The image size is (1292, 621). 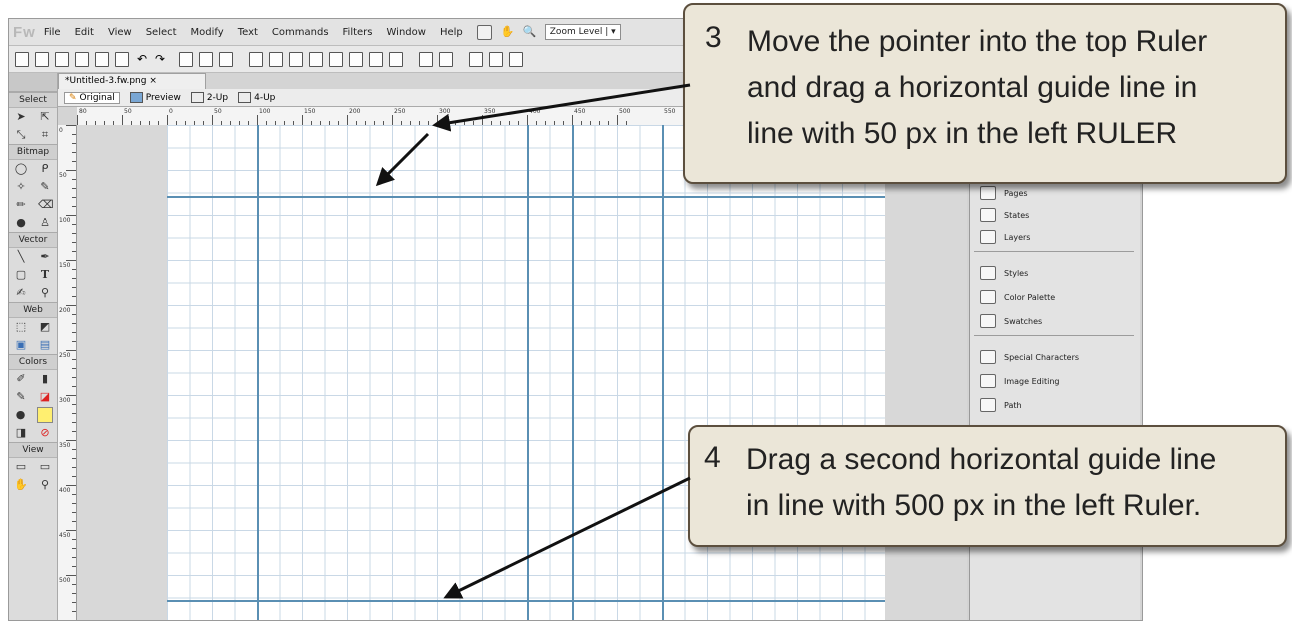 What do you see at coordinates (186, 59) in the screenshot?
I see `cut-icon` at bounding box center [186, 59].